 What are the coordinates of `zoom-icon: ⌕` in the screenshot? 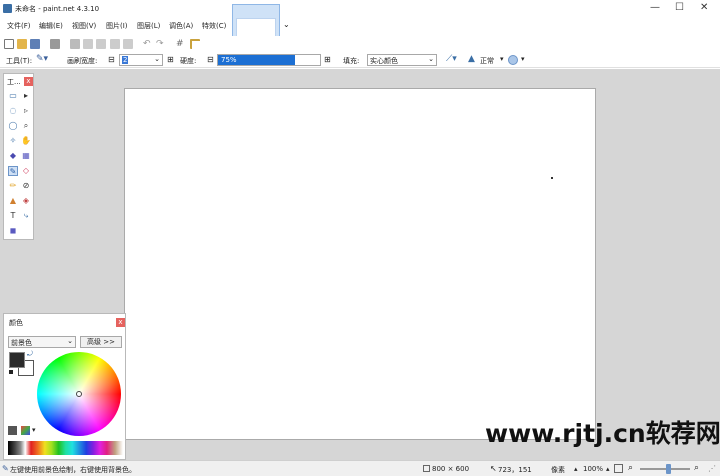 It's located at (26, 126).